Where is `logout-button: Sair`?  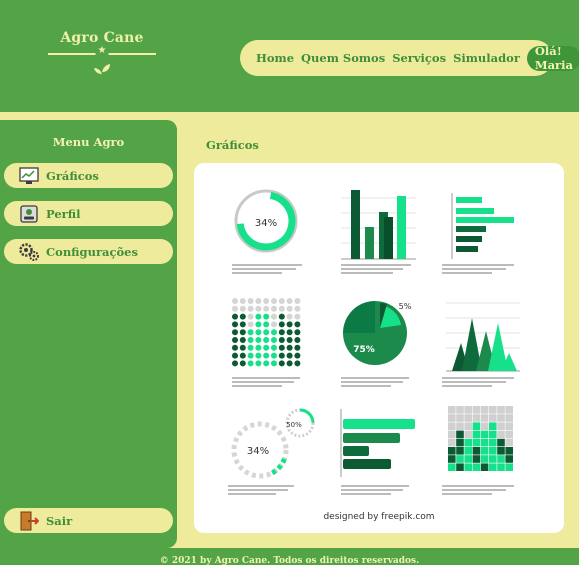
logout-button: Sair is located at coordinates (88, 520).